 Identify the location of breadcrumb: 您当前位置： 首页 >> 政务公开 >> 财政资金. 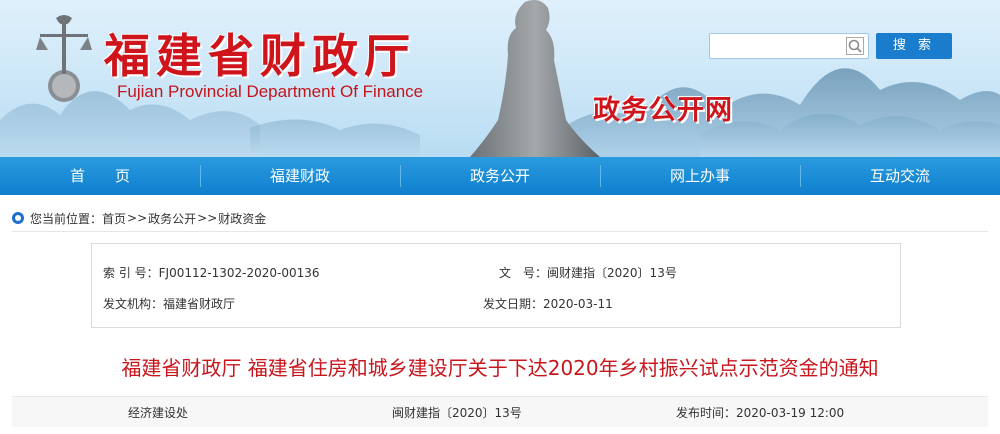
(139, 218).